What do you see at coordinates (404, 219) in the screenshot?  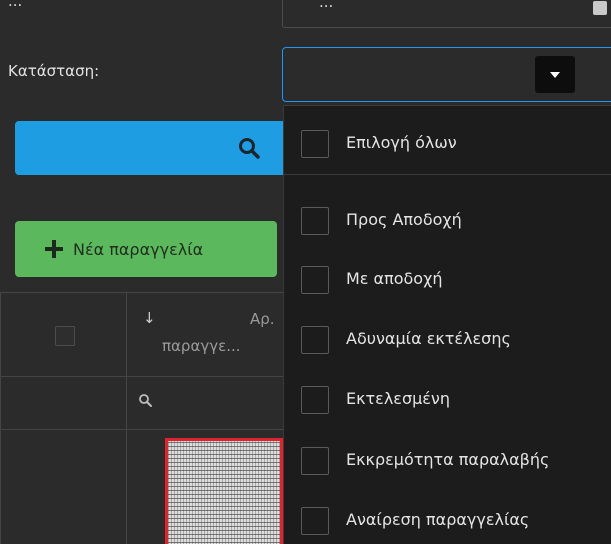 I see `status-option-label: Προς Αποδοχή` at bounding box center [404, 219].